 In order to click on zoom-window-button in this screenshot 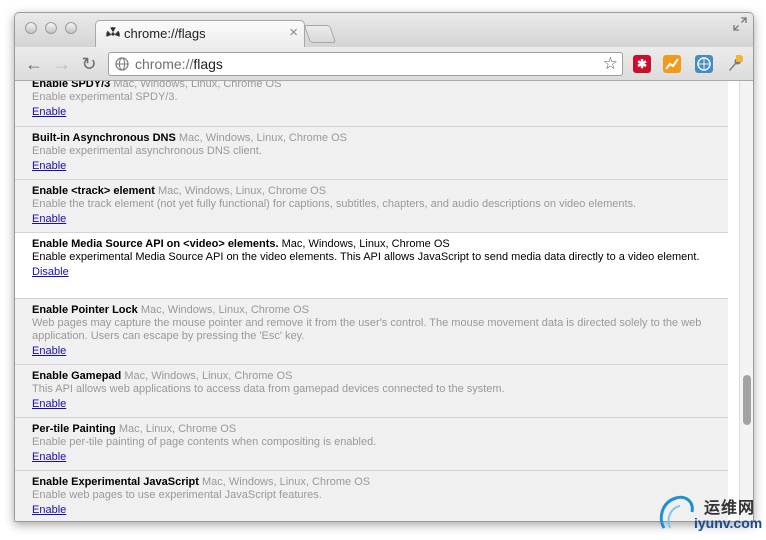, I will do `click(71, 28)`.